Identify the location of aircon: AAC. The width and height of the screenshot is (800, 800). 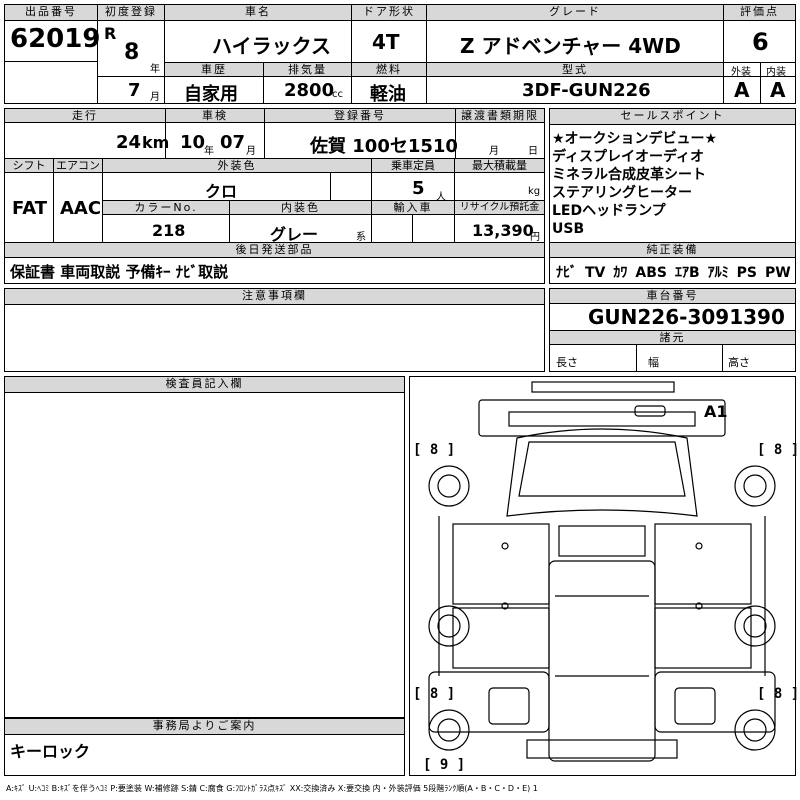
(81, 208).